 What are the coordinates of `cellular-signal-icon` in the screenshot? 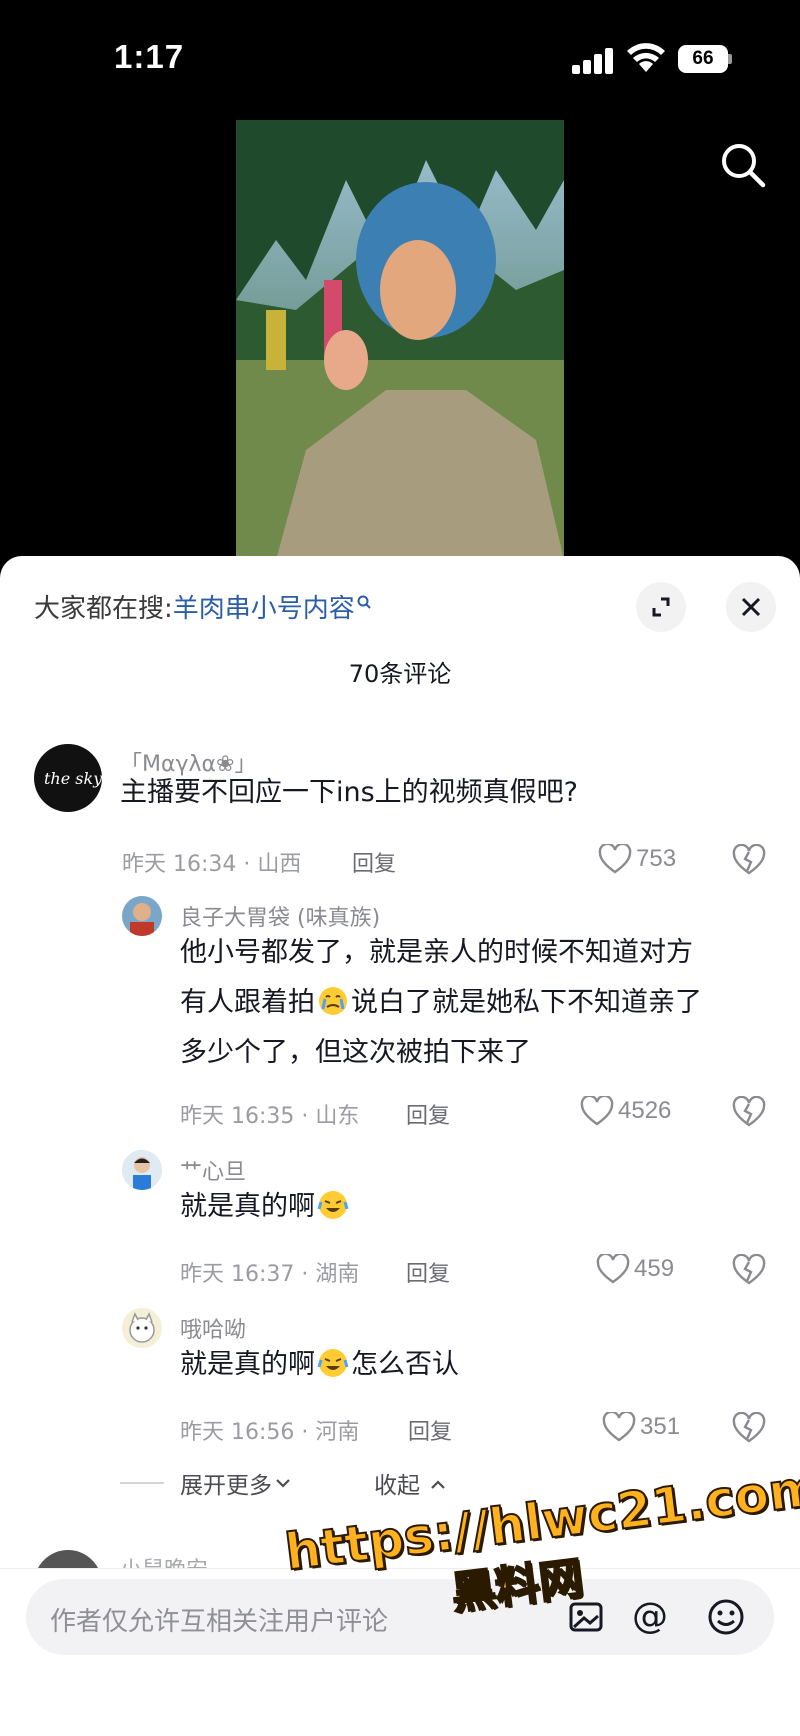 It's located at (593, 61).